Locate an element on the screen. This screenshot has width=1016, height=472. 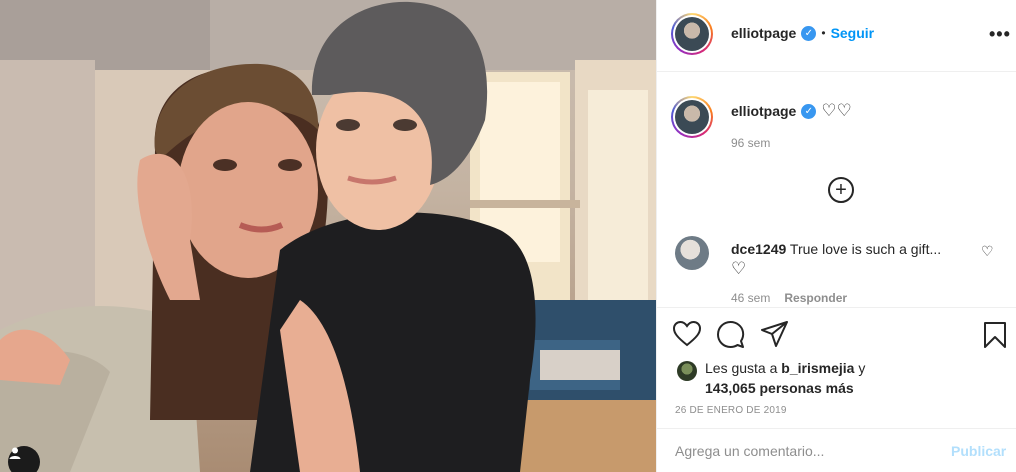
caption-avatar-image is located at coordinates (692, 117).